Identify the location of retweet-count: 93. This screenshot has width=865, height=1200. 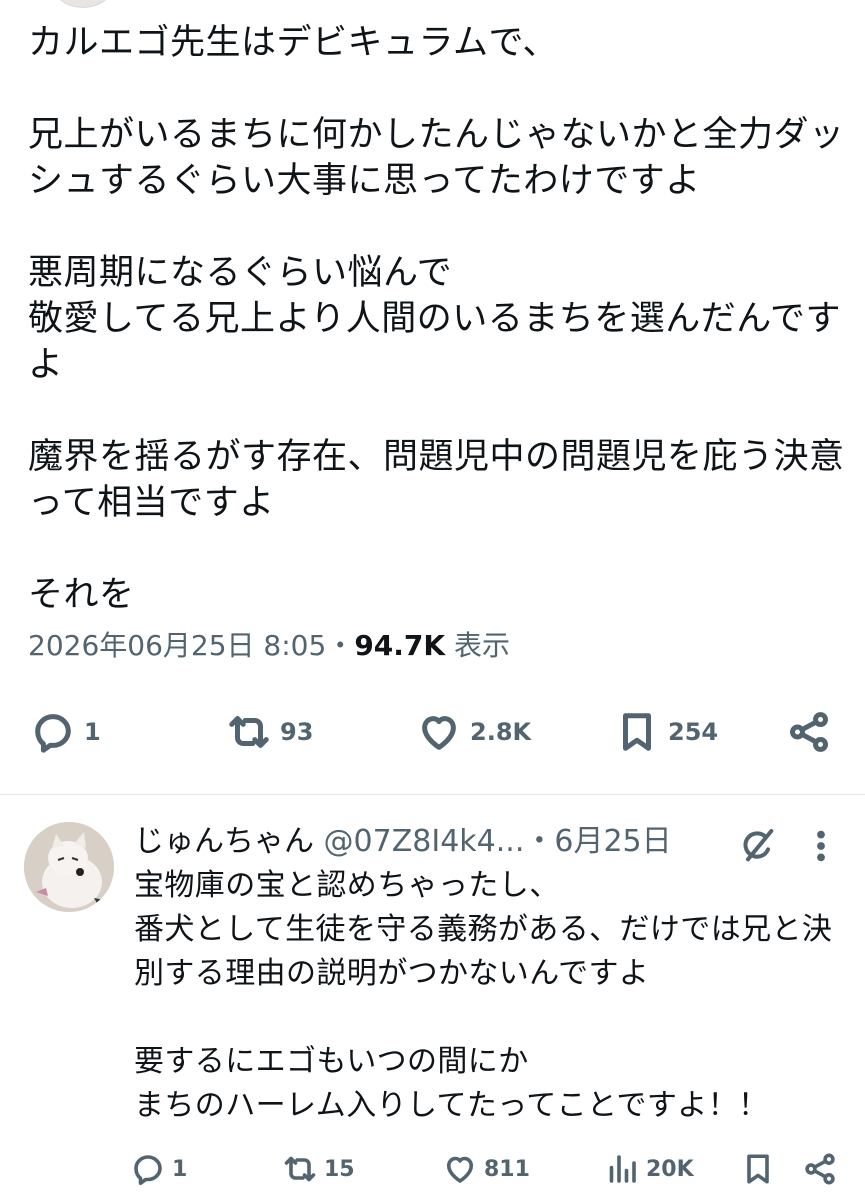
(297, 732).